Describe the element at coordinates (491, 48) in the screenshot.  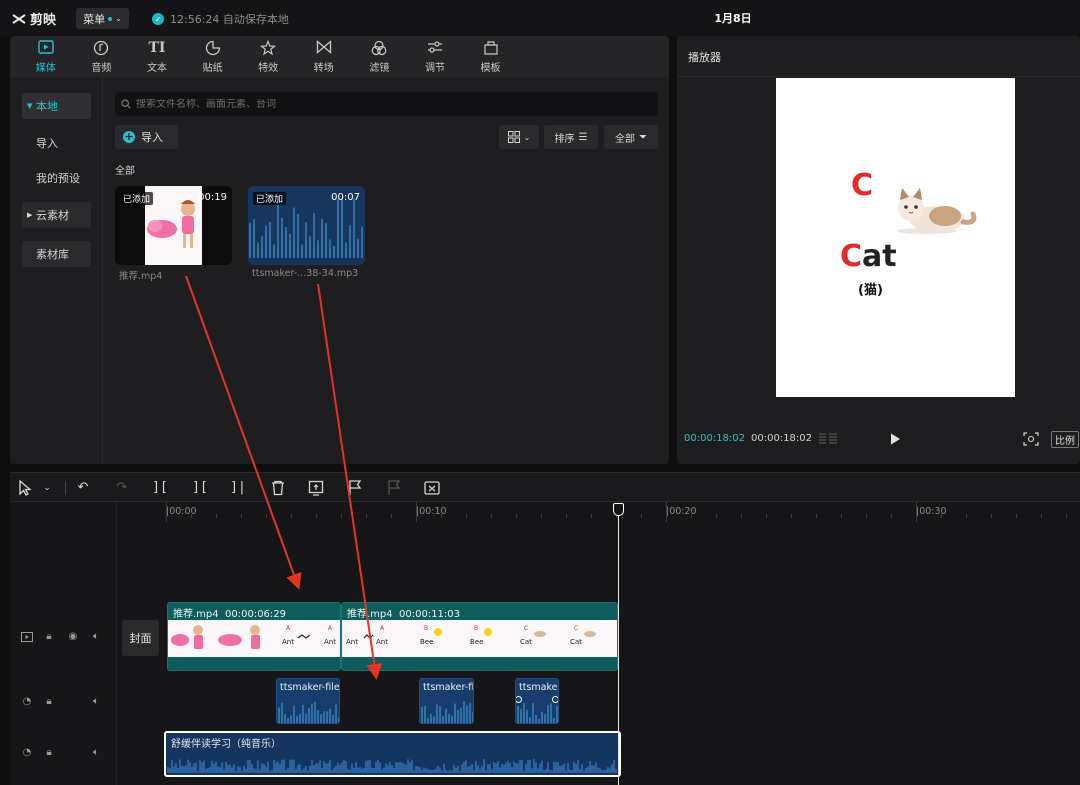
I see `template-icon` at that location.